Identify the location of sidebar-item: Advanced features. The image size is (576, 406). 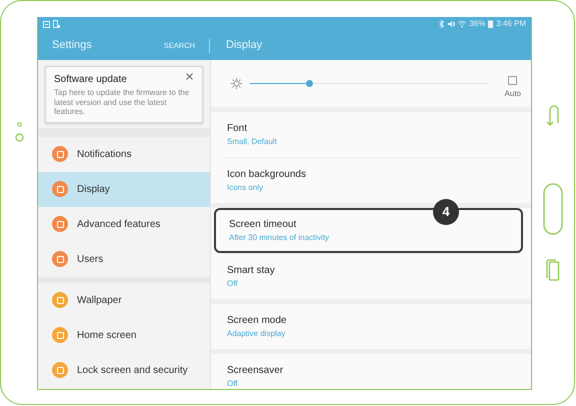
(124, 224).